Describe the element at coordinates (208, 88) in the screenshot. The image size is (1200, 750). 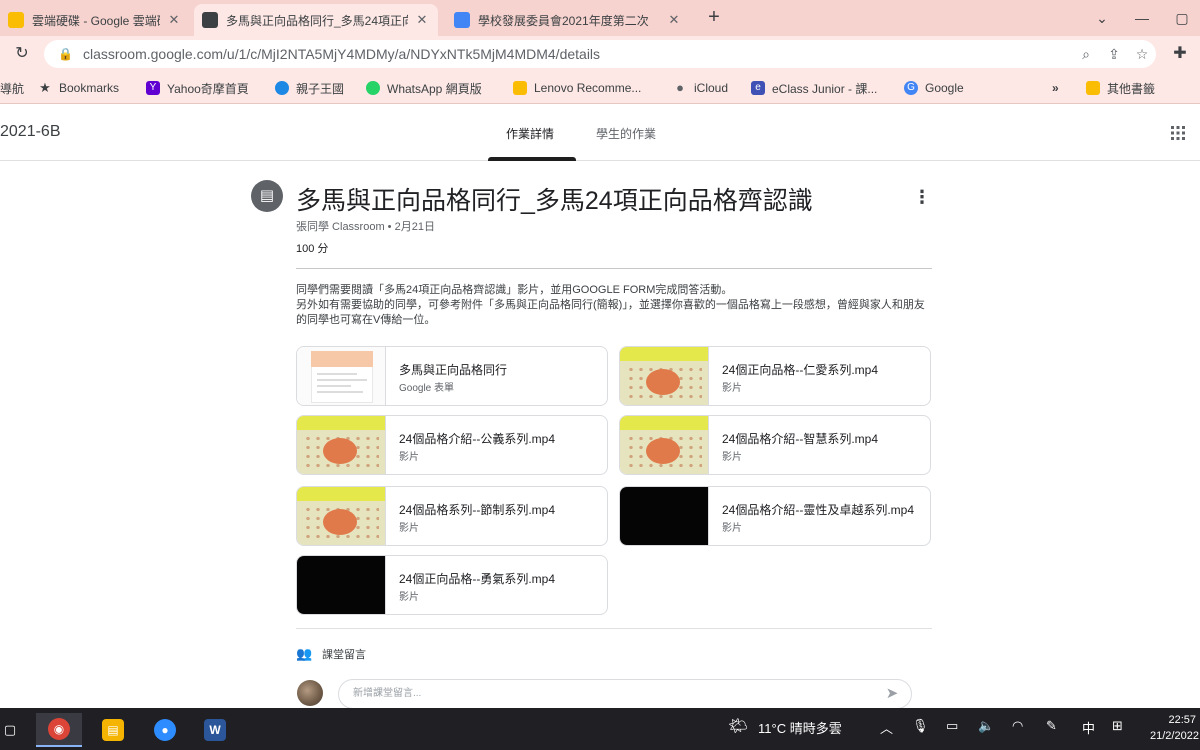
I see `bookmark-label: Yahoo奇摩首頁` at that location.